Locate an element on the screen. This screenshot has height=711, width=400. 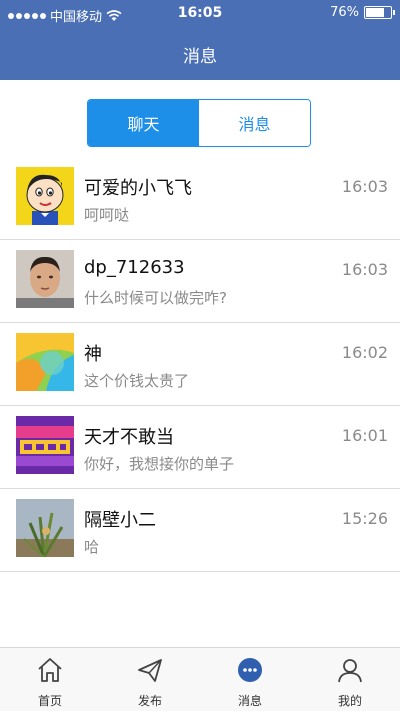
battery-icon is located at coordinates (379, 12).